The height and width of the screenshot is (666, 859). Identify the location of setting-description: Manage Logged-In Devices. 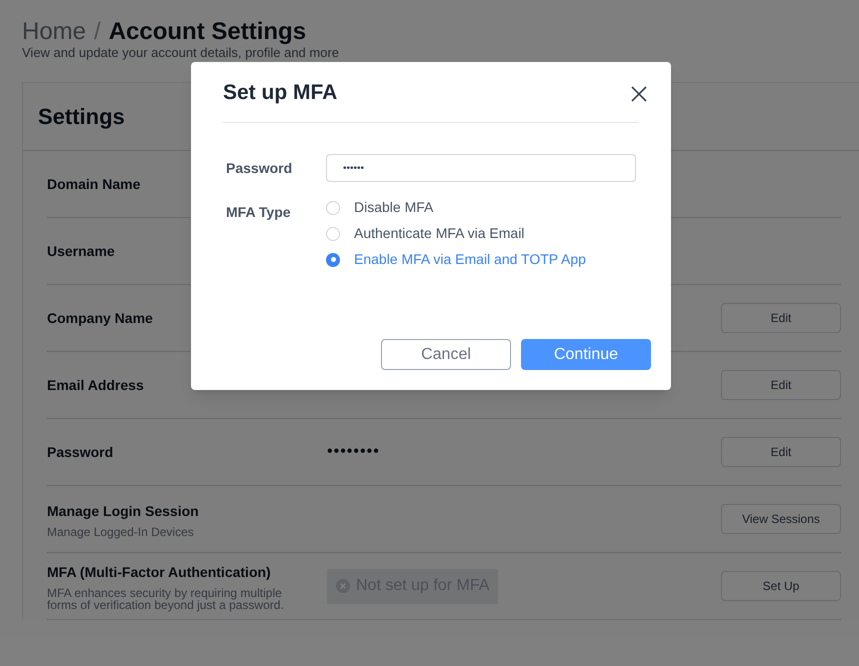
(121, 532).